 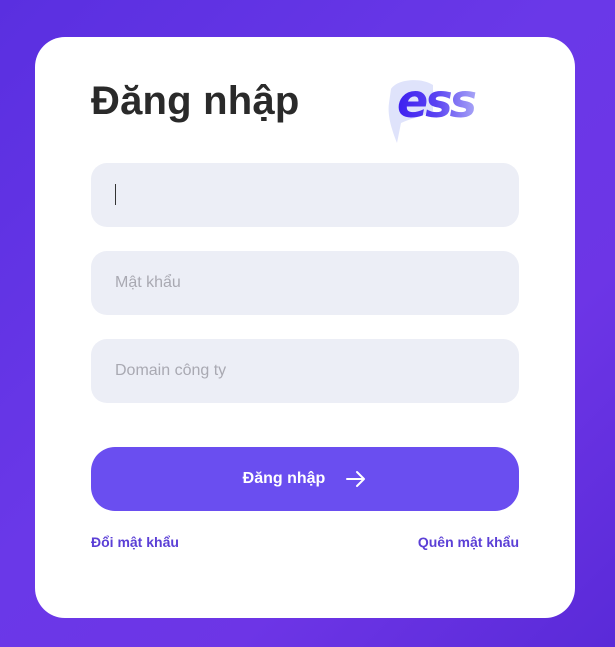 I want to click on page-title: Đăng nhập, so click(x=195, y=101).